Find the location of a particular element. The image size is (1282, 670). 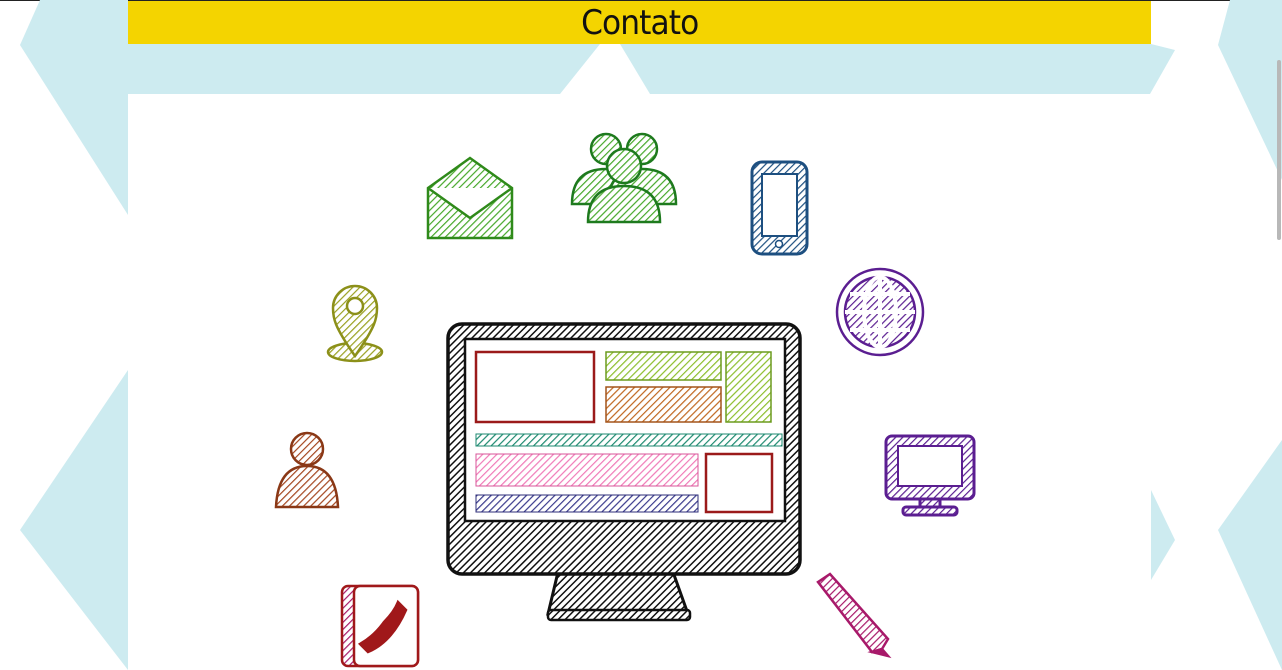

envelope-icon is located at coordinates (470, 198).